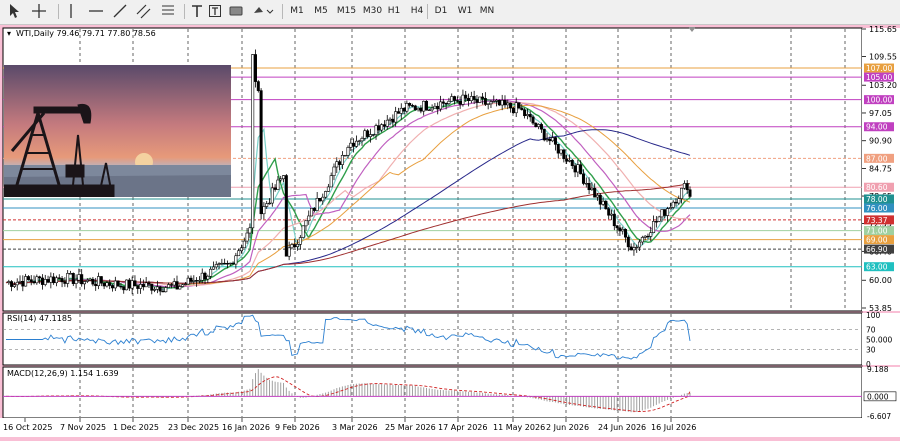  I want to click on price-tick-label: 97.05, so click(880, 113).